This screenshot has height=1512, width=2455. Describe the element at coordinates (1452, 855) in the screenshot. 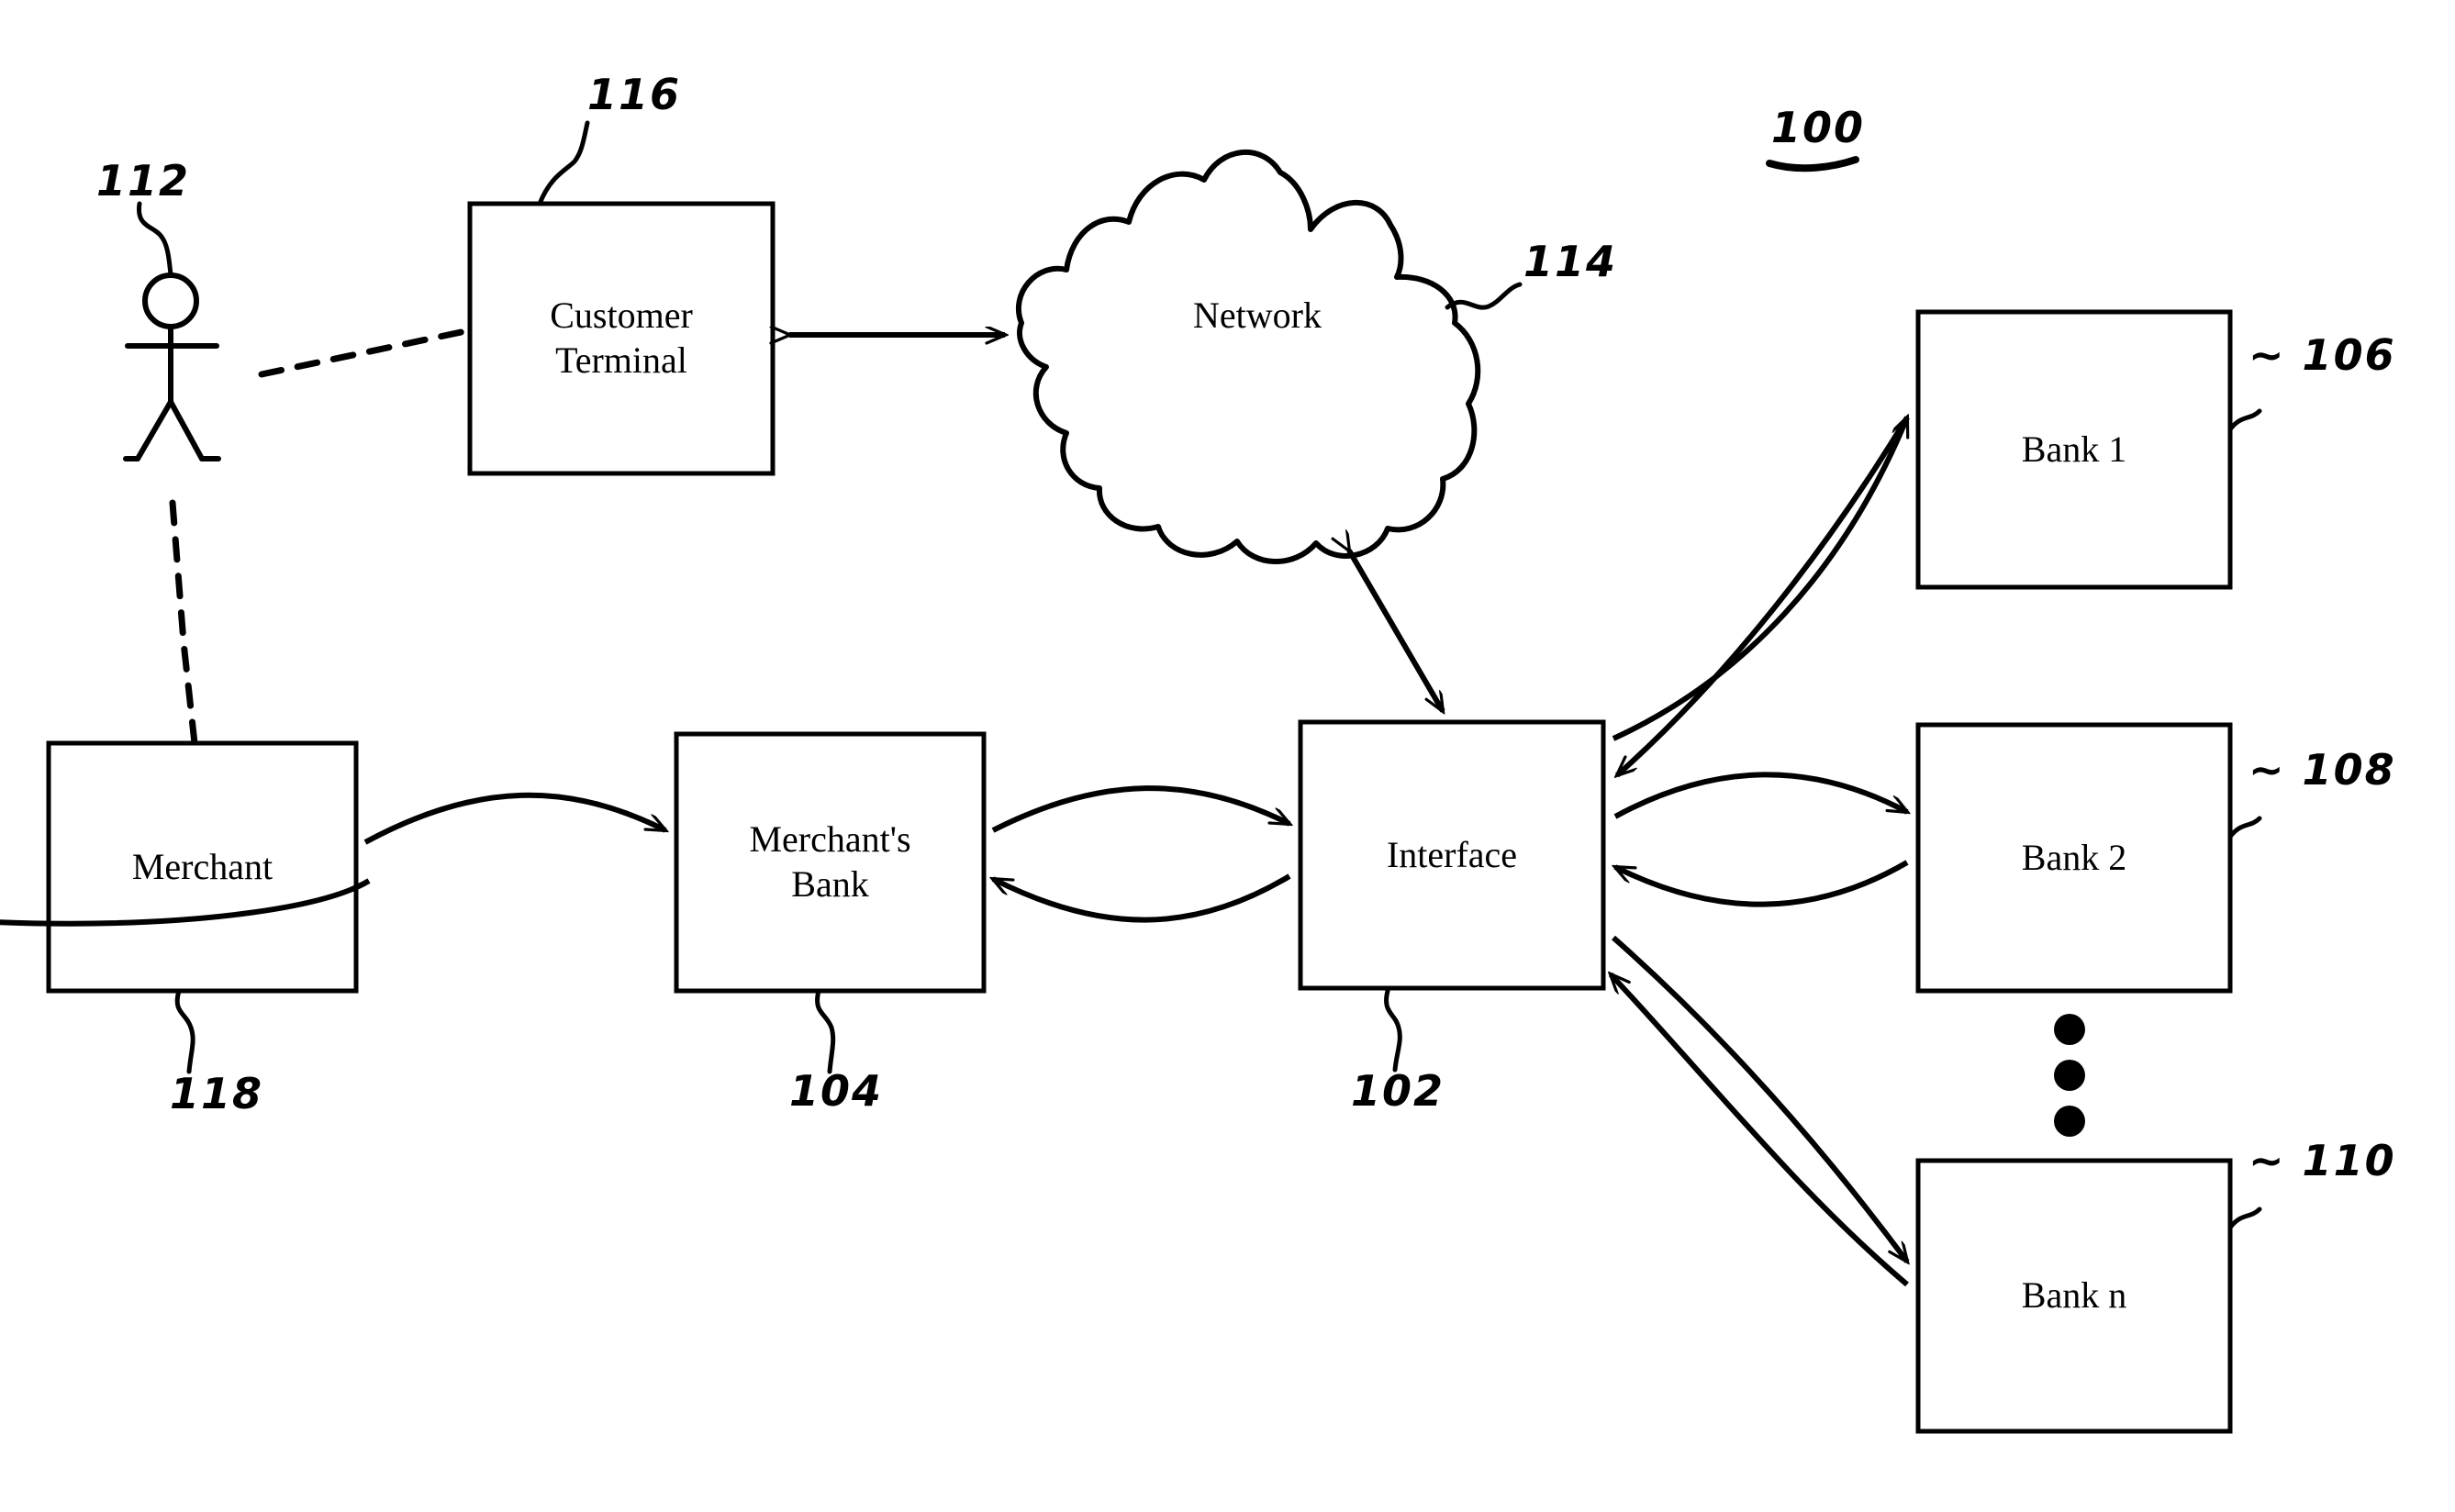

I see `interface-box` at that location.